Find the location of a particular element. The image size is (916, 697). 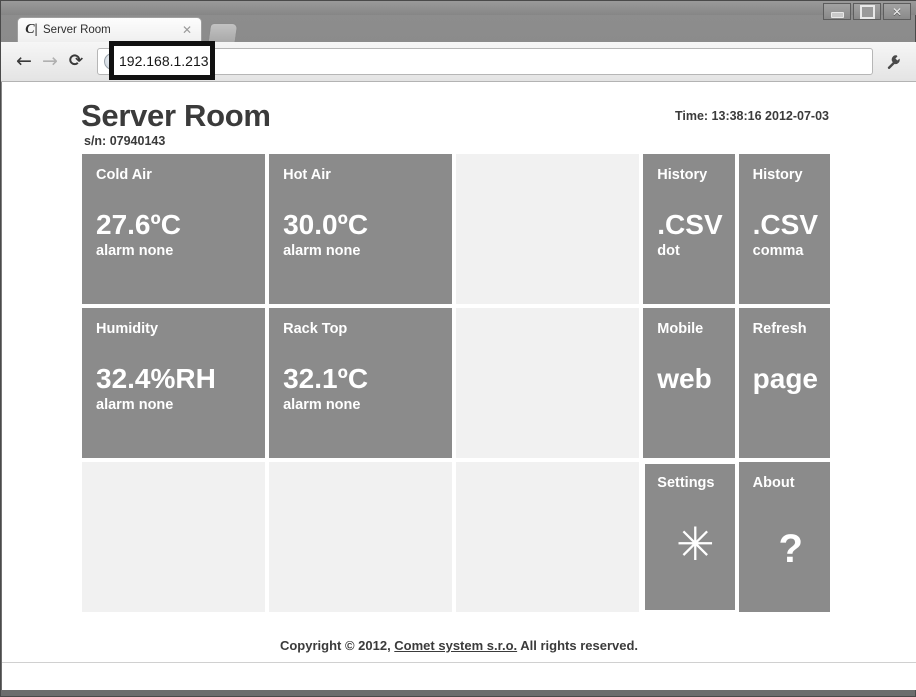

new-tab-button is located at coordinates (223, 32).